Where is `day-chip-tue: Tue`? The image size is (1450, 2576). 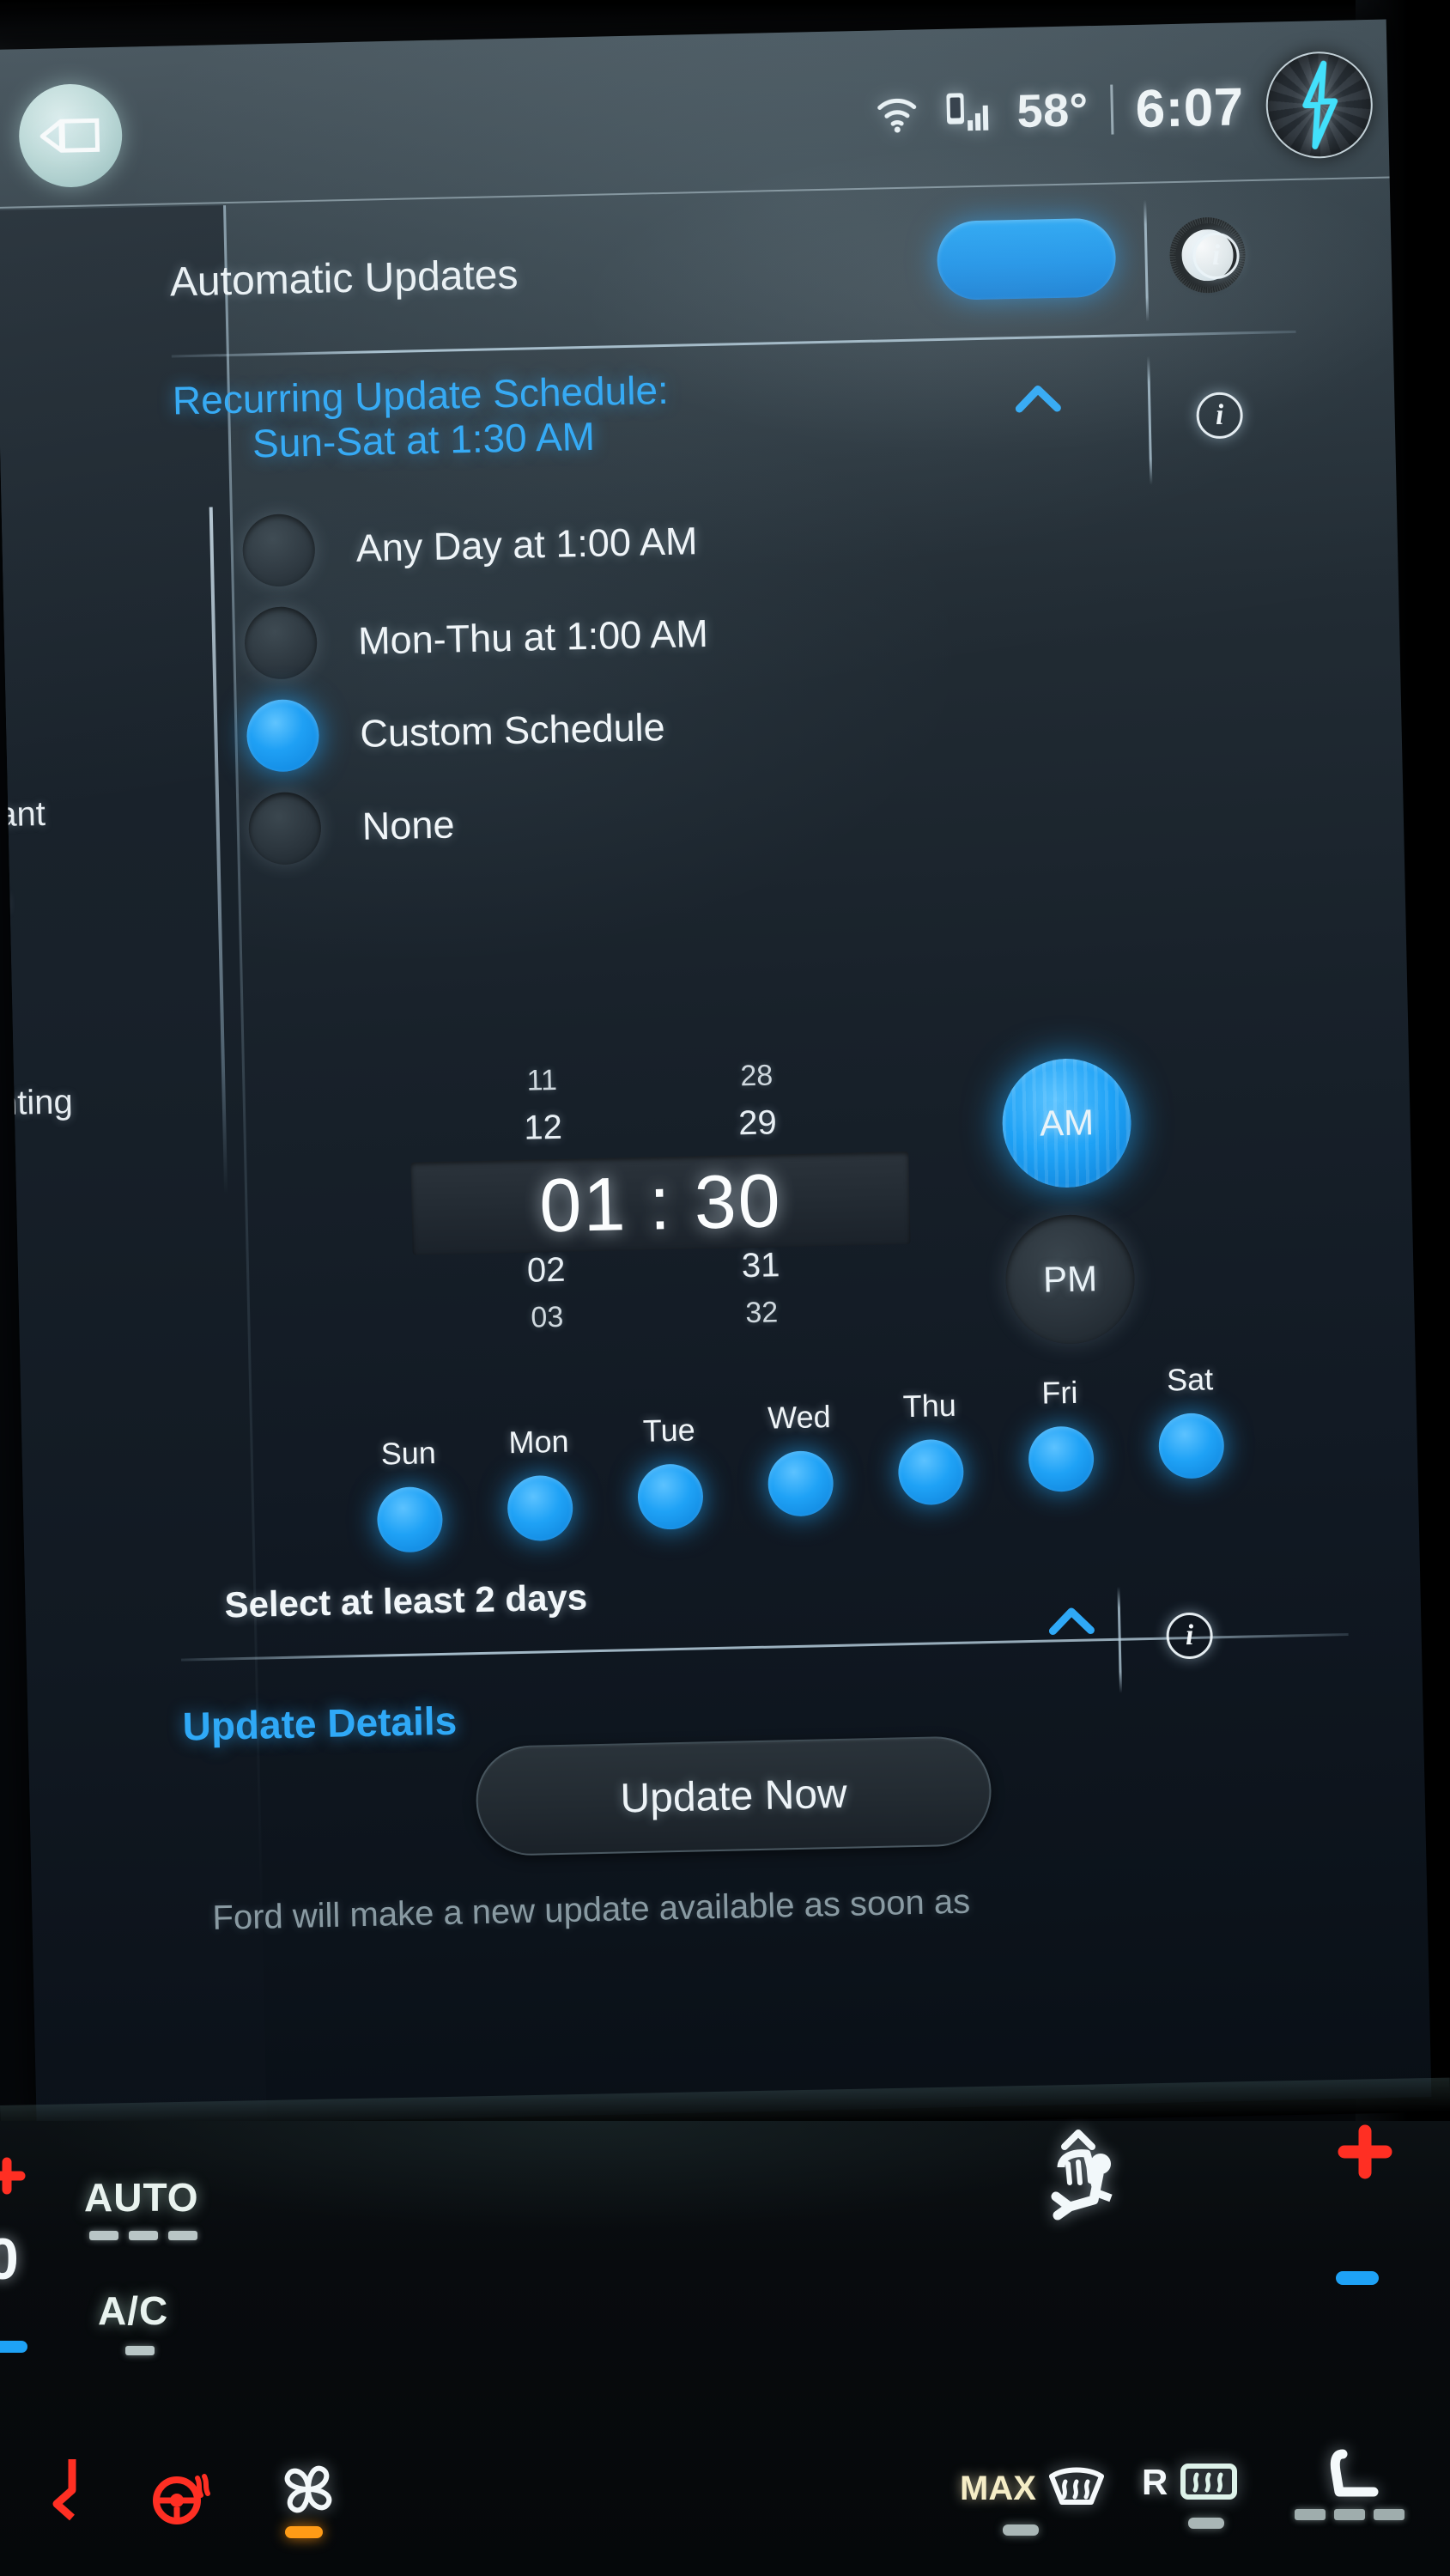
day-chip-tue: Tue is located at coordinates (670, 1471).